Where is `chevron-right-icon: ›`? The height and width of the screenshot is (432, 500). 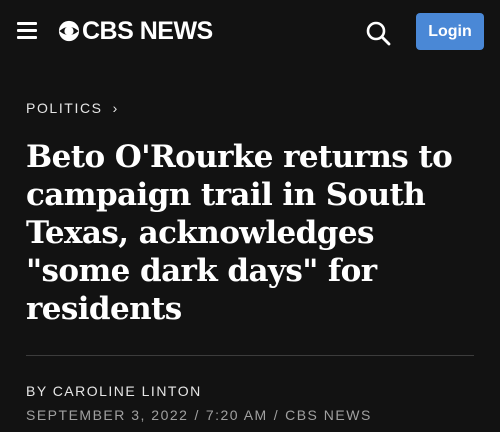
chevron-right-icon: › is located at coordinates (115, 108).